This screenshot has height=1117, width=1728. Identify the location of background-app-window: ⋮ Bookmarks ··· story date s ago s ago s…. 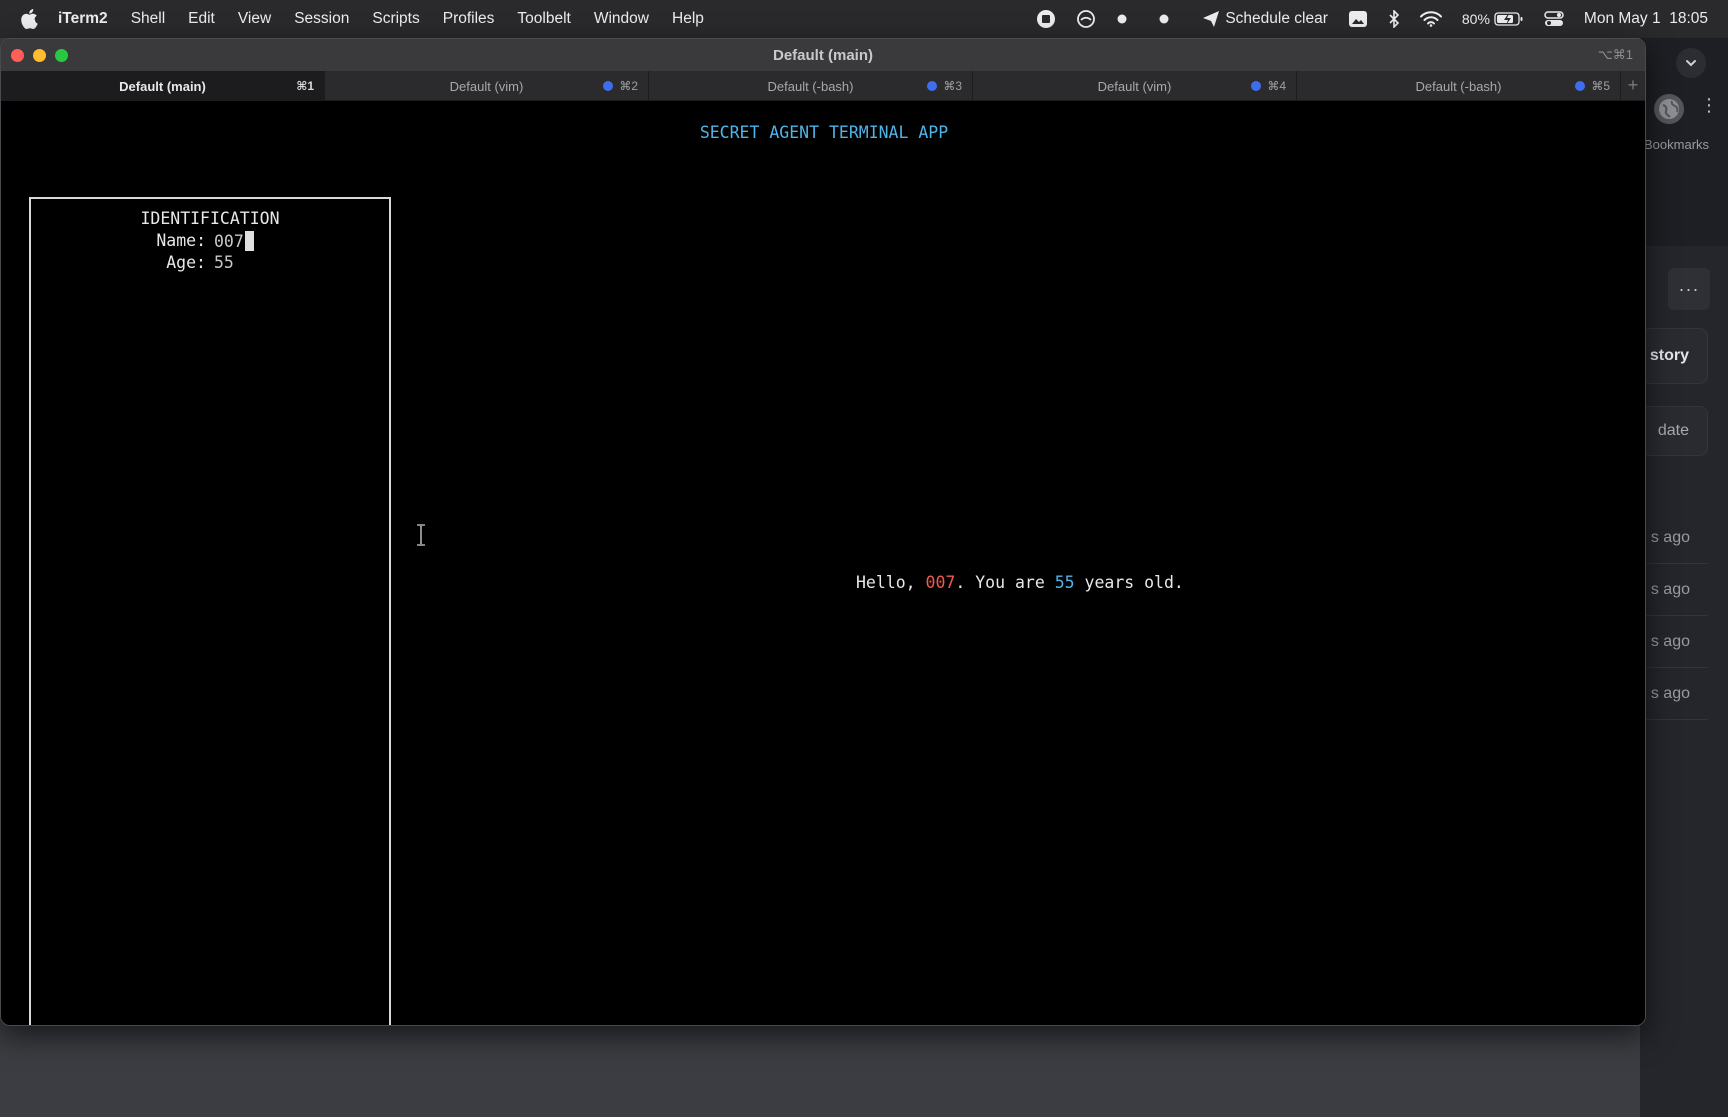
(1684, 577).